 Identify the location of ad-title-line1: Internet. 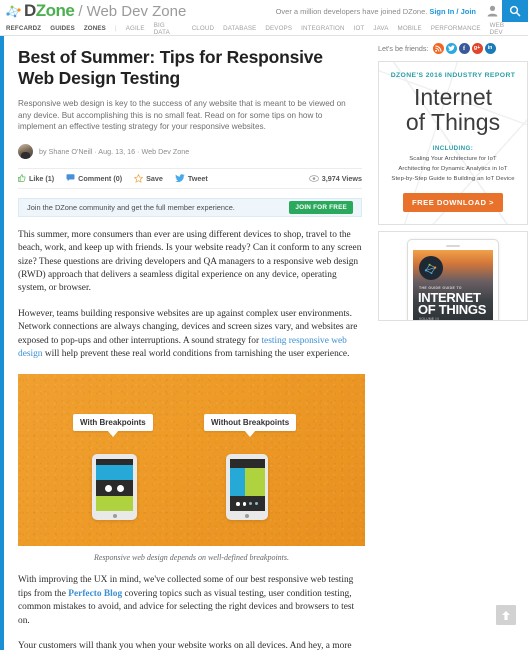
(453, 97).